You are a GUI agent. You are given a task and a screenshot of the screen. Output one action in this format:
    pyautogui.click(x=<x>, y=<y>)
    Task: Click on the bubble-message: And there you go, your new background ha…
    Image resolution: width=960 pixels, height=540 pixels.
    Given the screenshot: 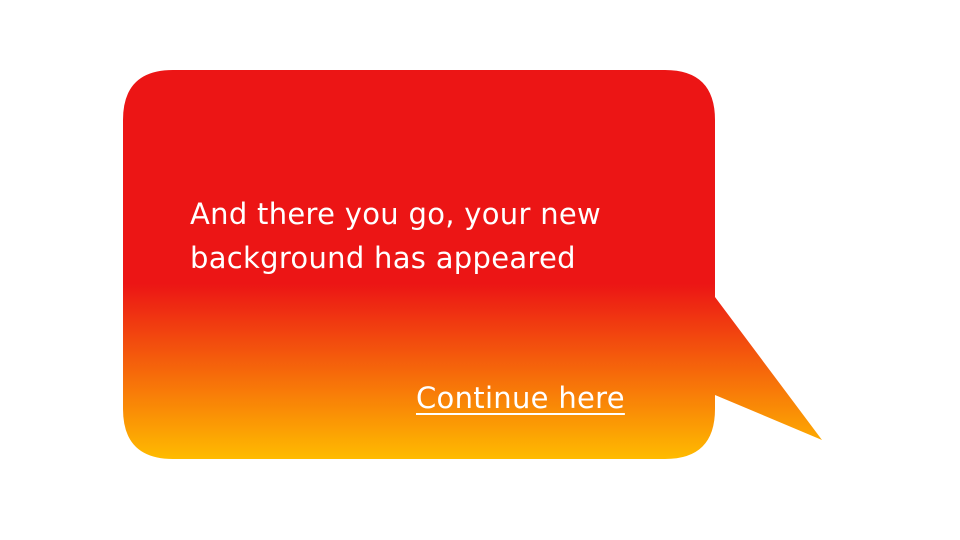 What is the action you would take?
    pyautogui.click(x=396, y=236)
    